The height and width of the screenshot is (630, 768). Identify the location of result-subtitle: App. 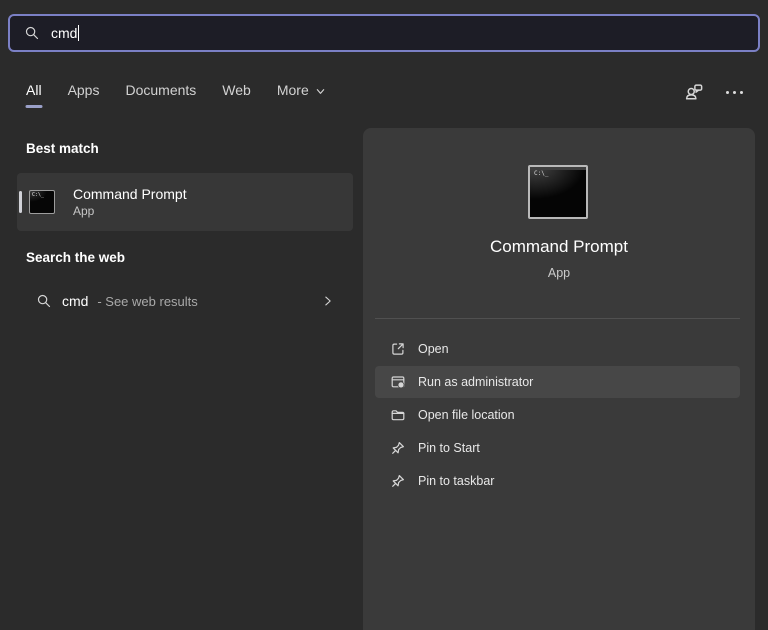
(84, 210).